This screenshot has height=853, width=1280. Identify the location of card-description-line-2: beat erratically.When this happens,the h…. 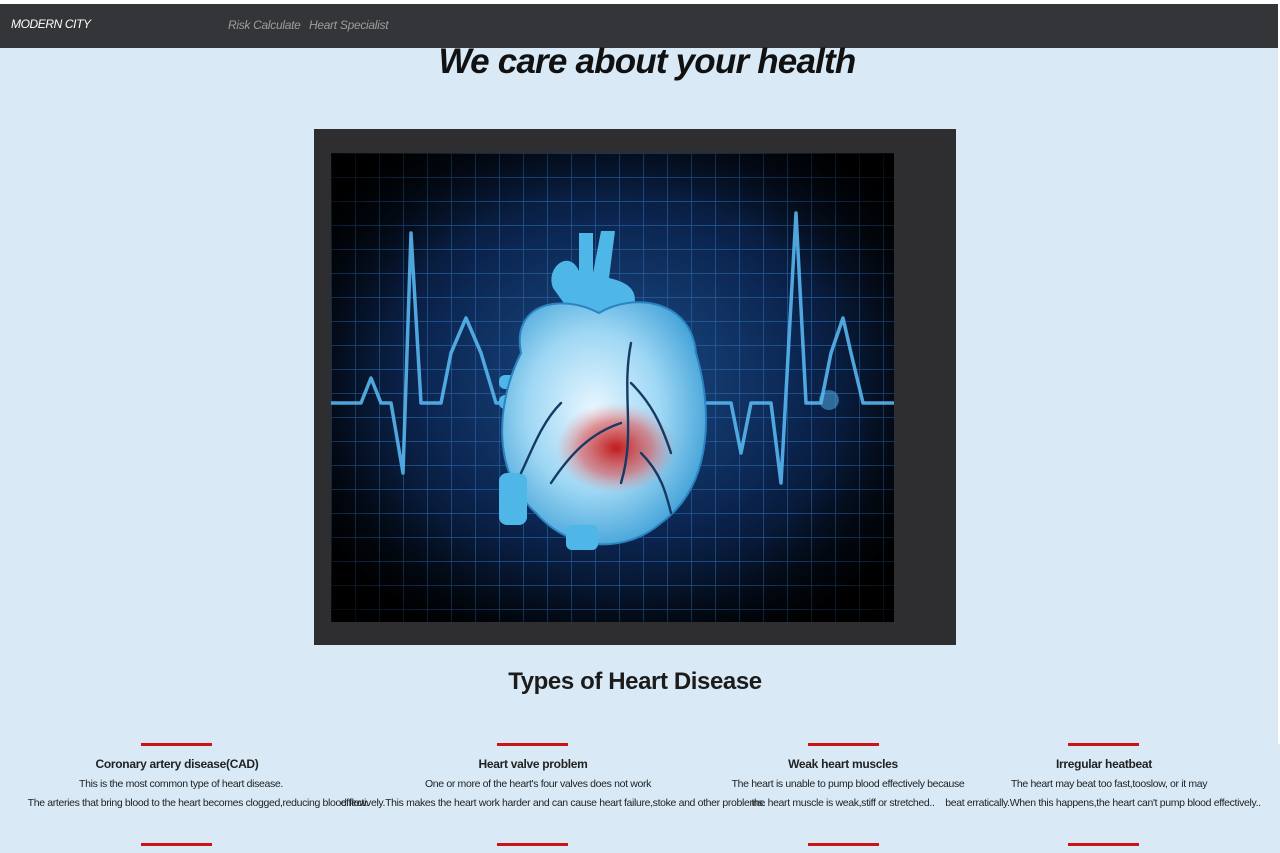
(1103, 803).